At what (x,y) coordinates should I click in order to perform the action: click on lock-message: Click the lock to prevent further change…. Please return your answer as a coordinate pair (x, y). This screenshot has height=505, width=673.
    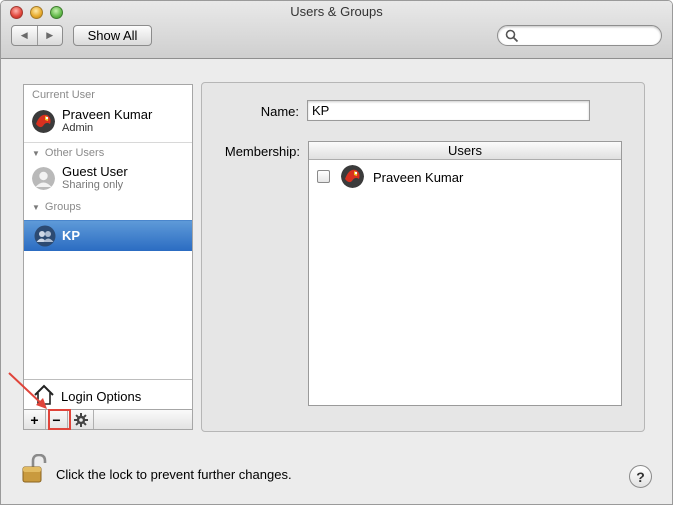
    Looking at the image, I should click on (174, 474).